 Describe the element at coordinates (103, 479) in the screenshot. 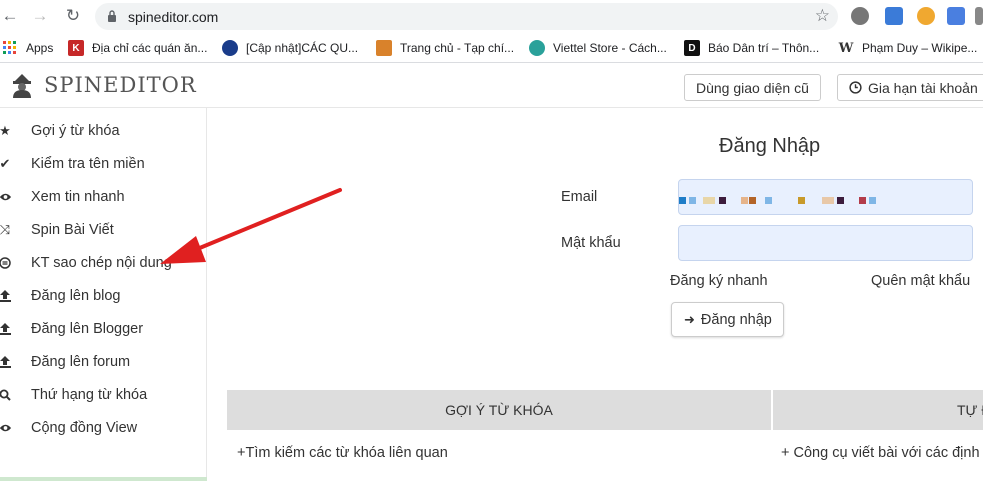

I see `sidebar-footer-strip` at that location.